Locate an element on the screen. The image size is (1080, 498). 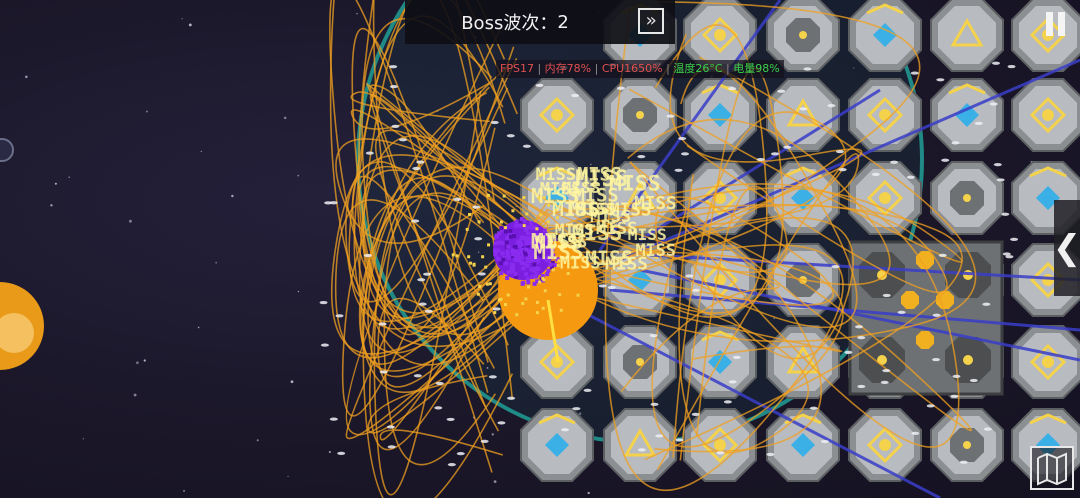
fast-forward-button: » is located at coordinates (651, 21).